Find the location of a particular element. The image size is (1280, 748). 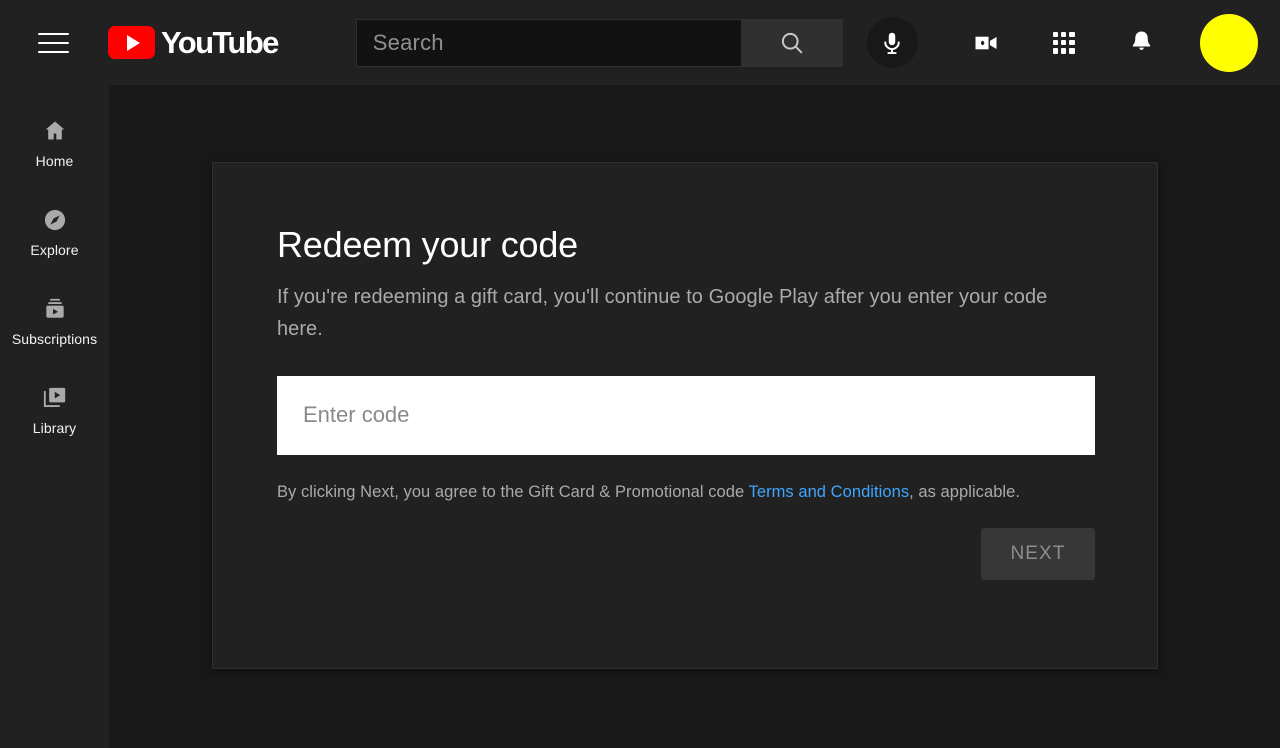

sidebar-item-label: Home is located at coordinates (54, 161).